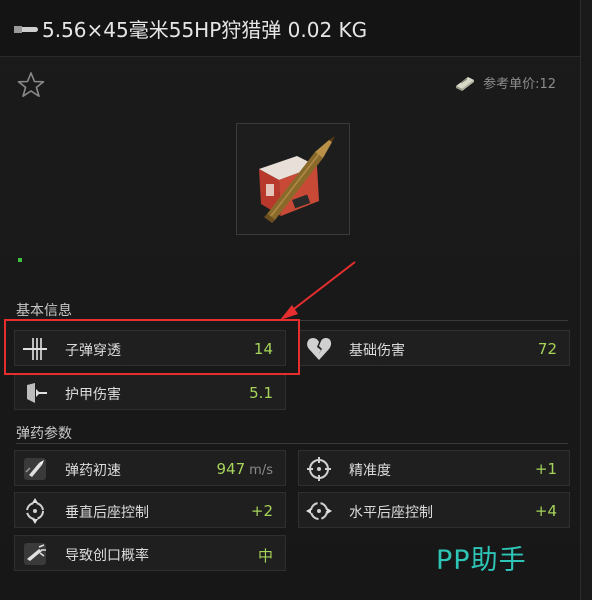 Image resolution: width=592 pixels, height=600 pixels. Describe the element at coordinates (265, 556) in the screenshot. I see `stat-value: 中` at that location.